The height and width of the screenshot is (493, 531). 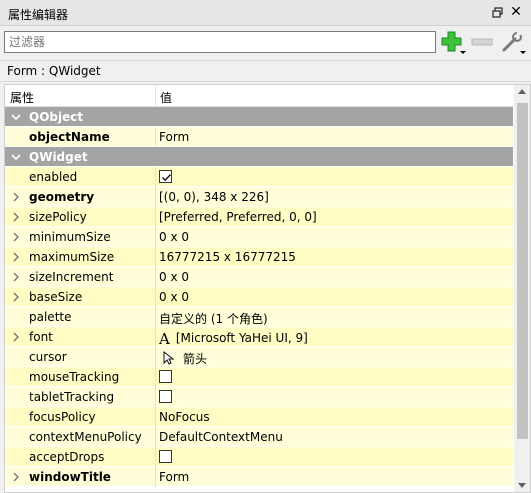 I want to click on property-value: DefaultContextMenu, so click(x=221, y=437).